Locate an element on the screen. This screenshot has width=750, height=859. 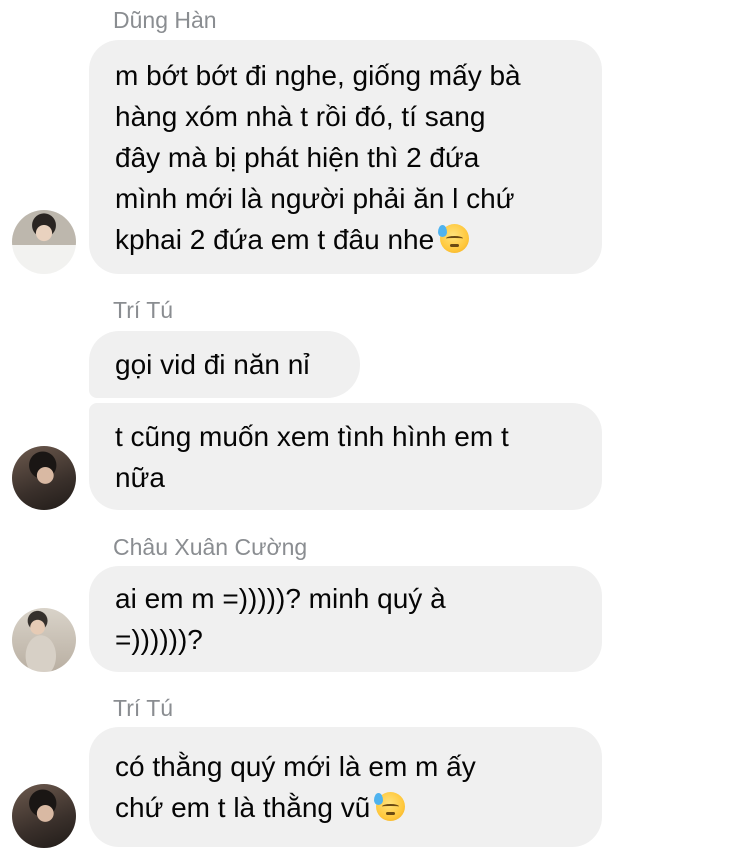
message-line: =))))))? is located at coordinates (159, 639).